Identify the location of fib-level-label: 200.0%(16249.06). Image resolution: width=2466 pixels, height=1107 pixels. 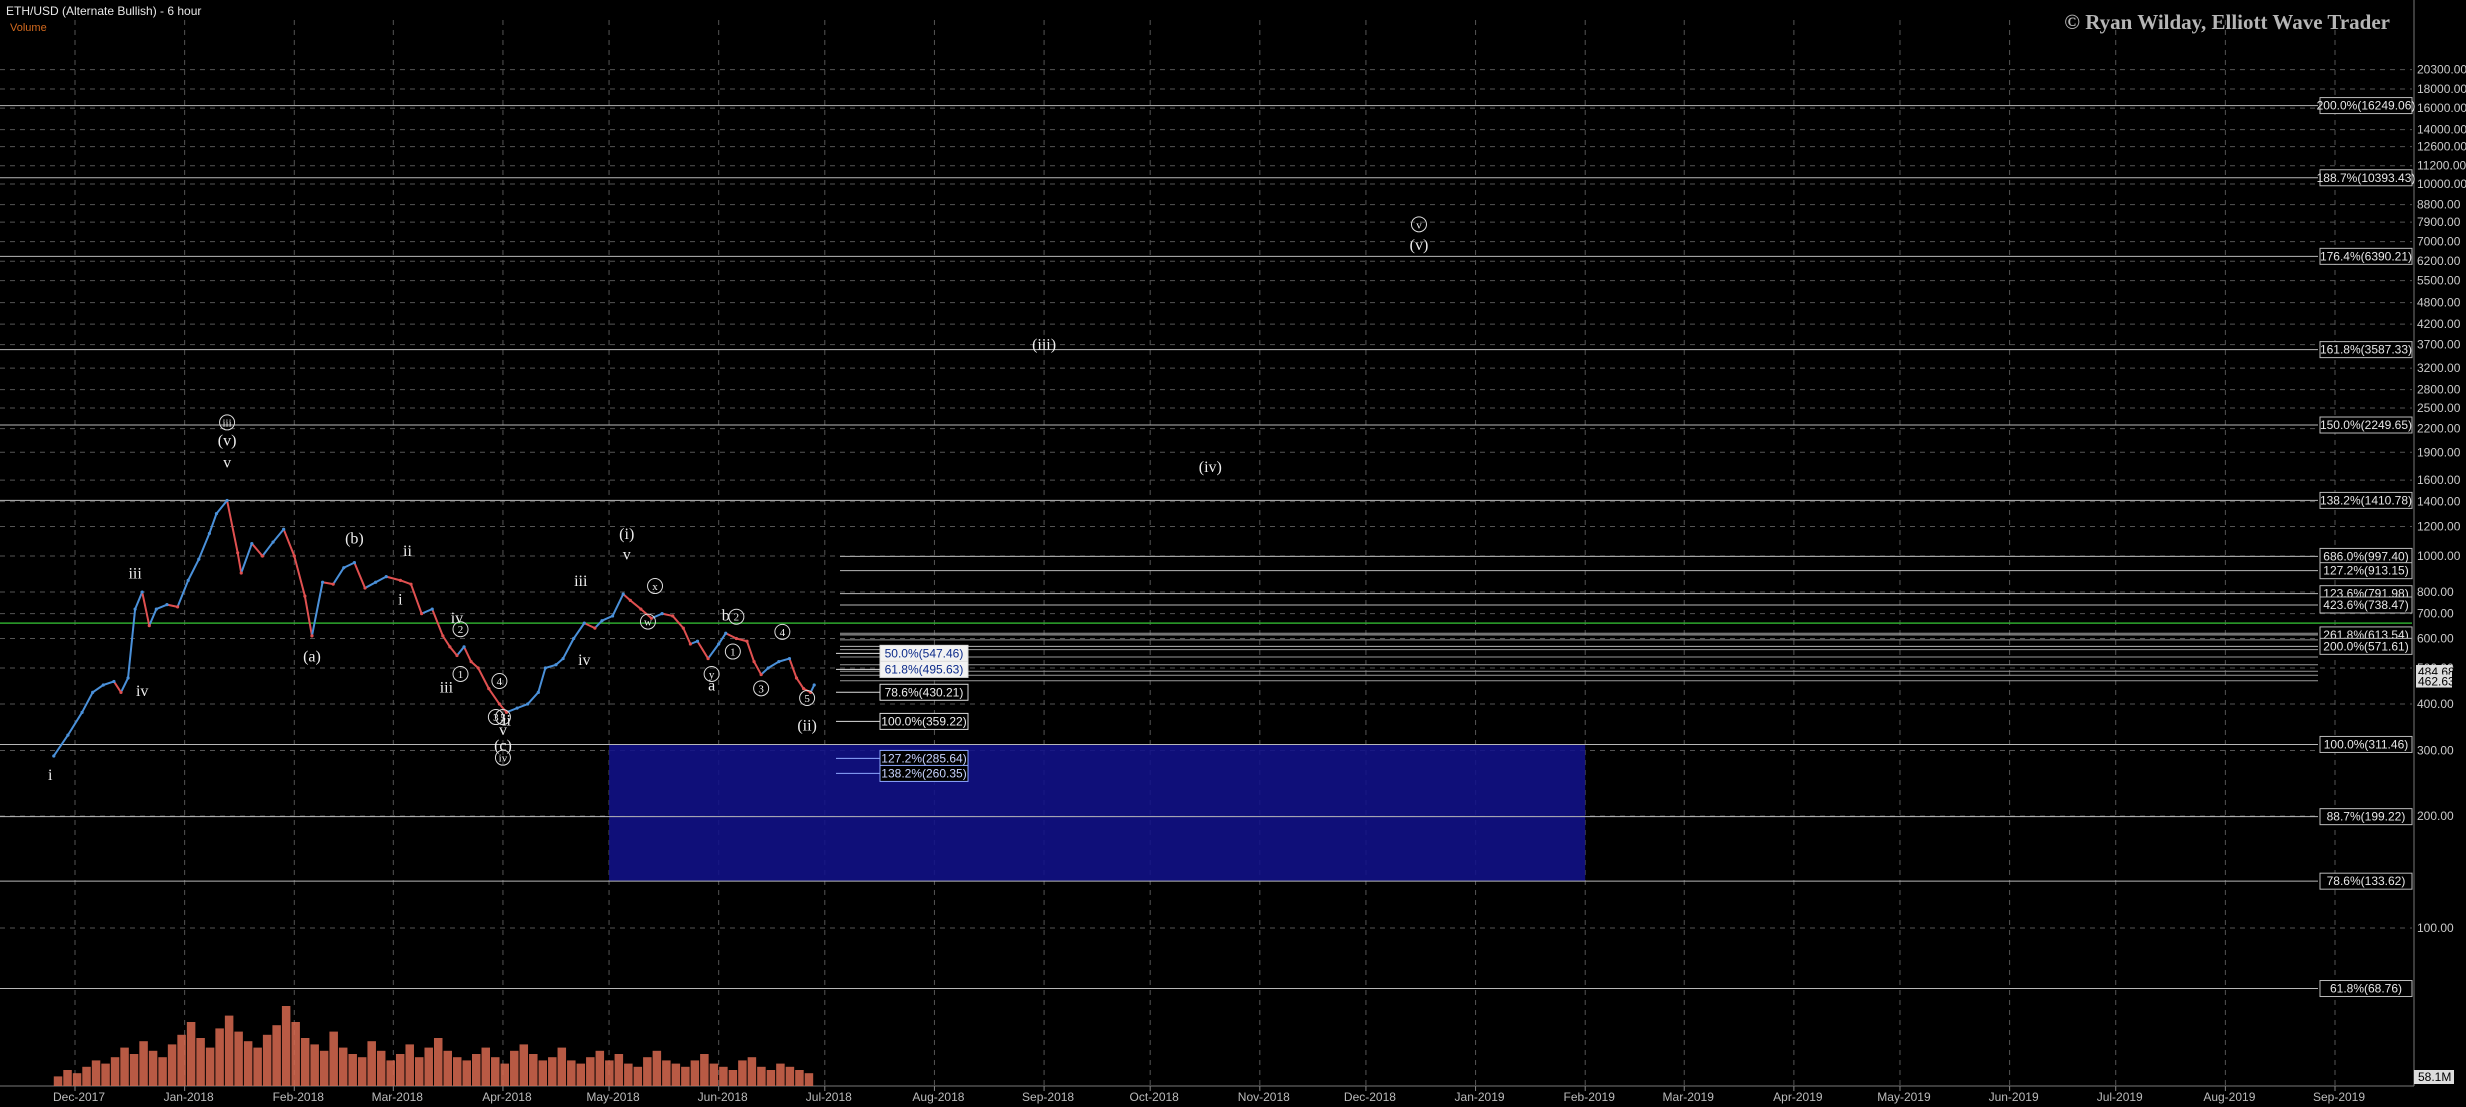
(2366, 106).